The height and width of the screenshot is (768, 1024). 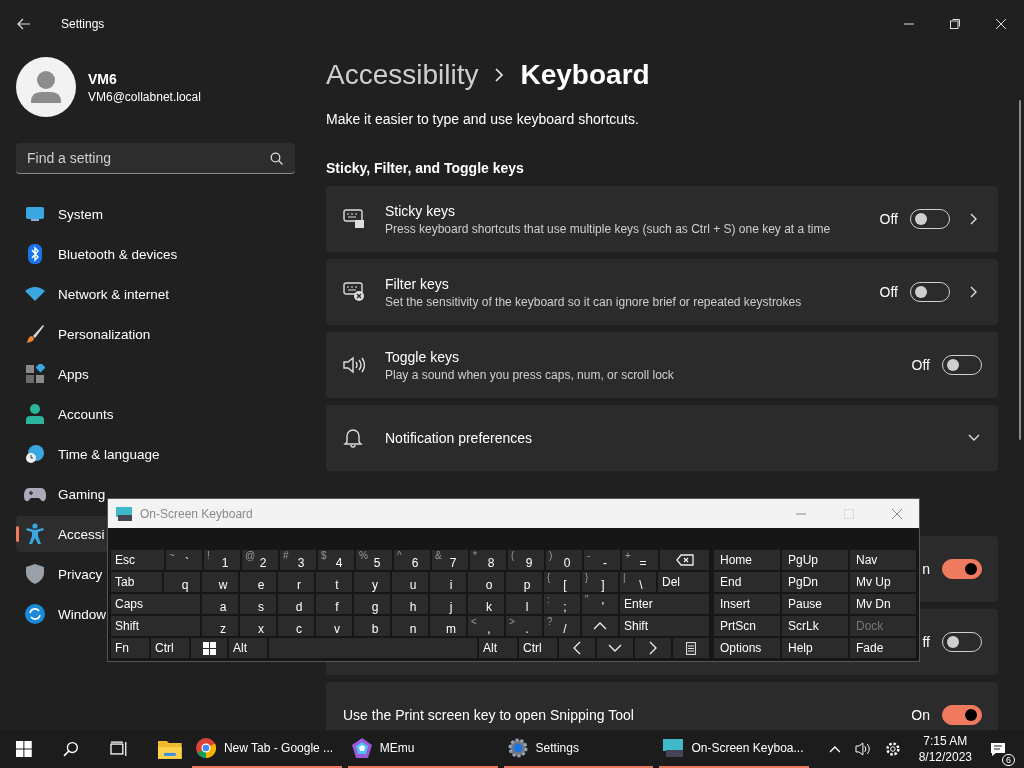 What do you see at coordinates (422, 356) in the screenshot?
I see `setting-title: Toggle keys` at bounding box center [422, 356].